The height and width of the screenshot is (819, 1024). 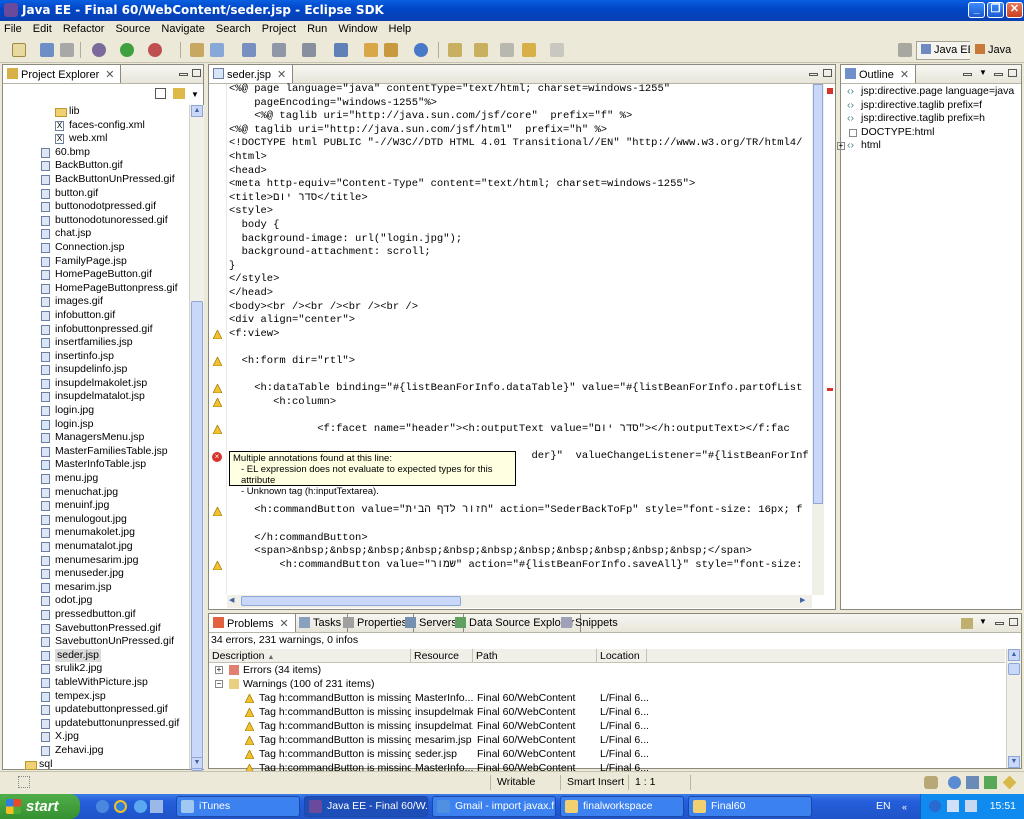 What do you see at coordinates (100, 669) in the screenshot?
I see `project-tree-item: srulik2.jpg` at bounding box center [100, 669].